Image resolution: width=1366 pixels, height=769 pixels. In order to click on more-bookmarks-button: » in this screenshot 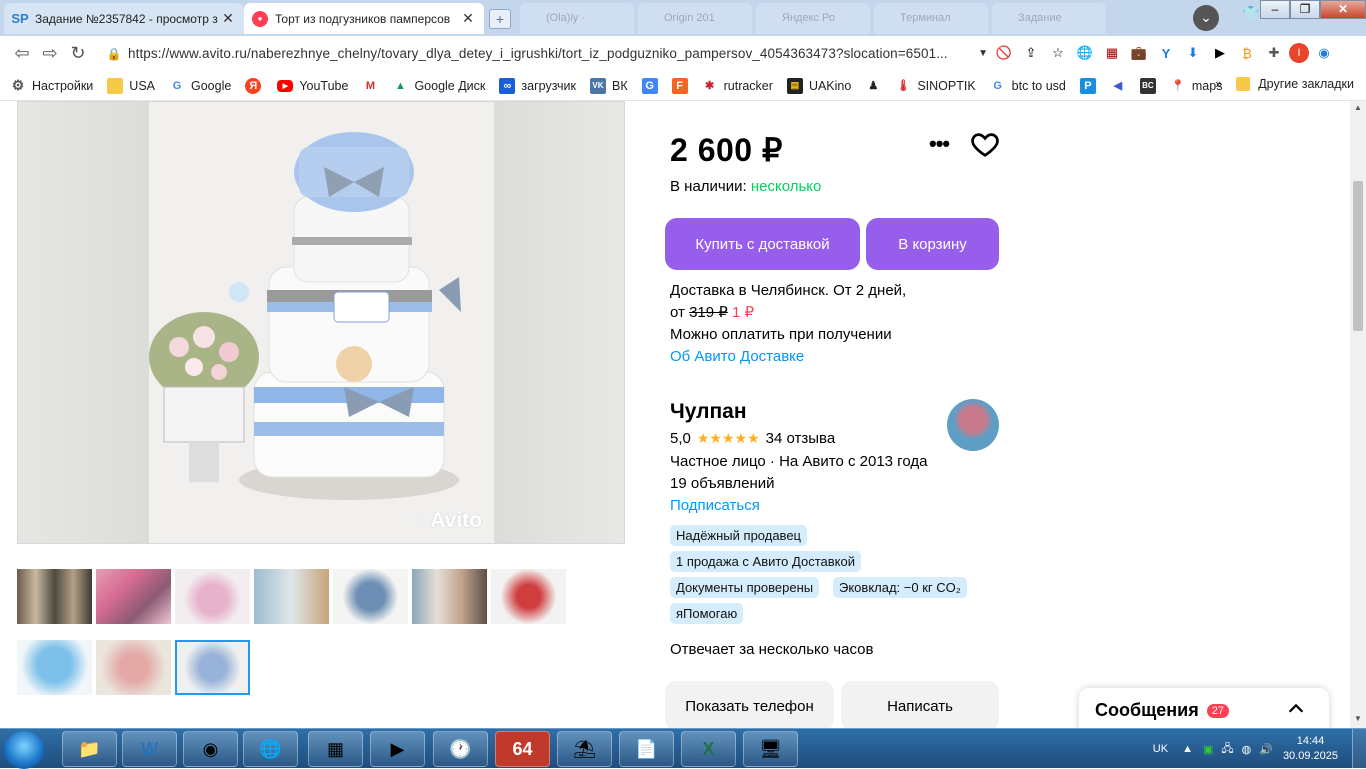, I will do `click(1218, 84)`.